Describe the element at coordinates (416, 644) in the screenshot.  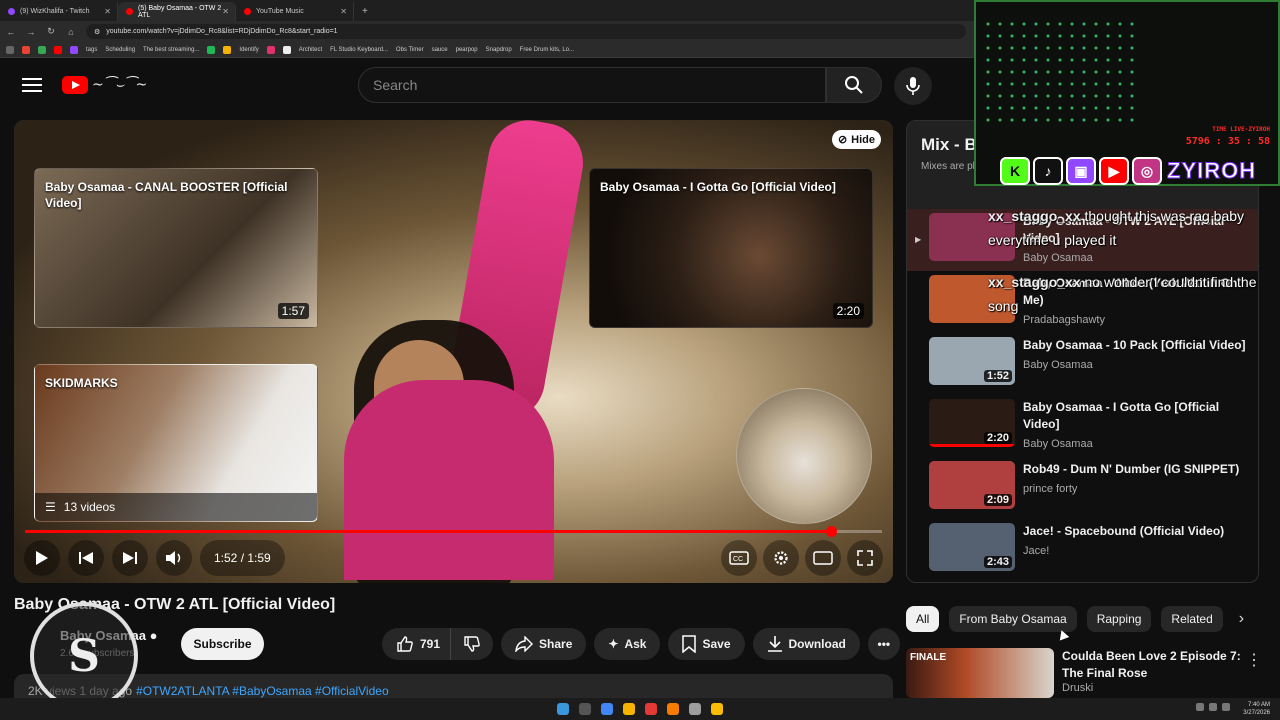
I see `like-button: 791` at that location.